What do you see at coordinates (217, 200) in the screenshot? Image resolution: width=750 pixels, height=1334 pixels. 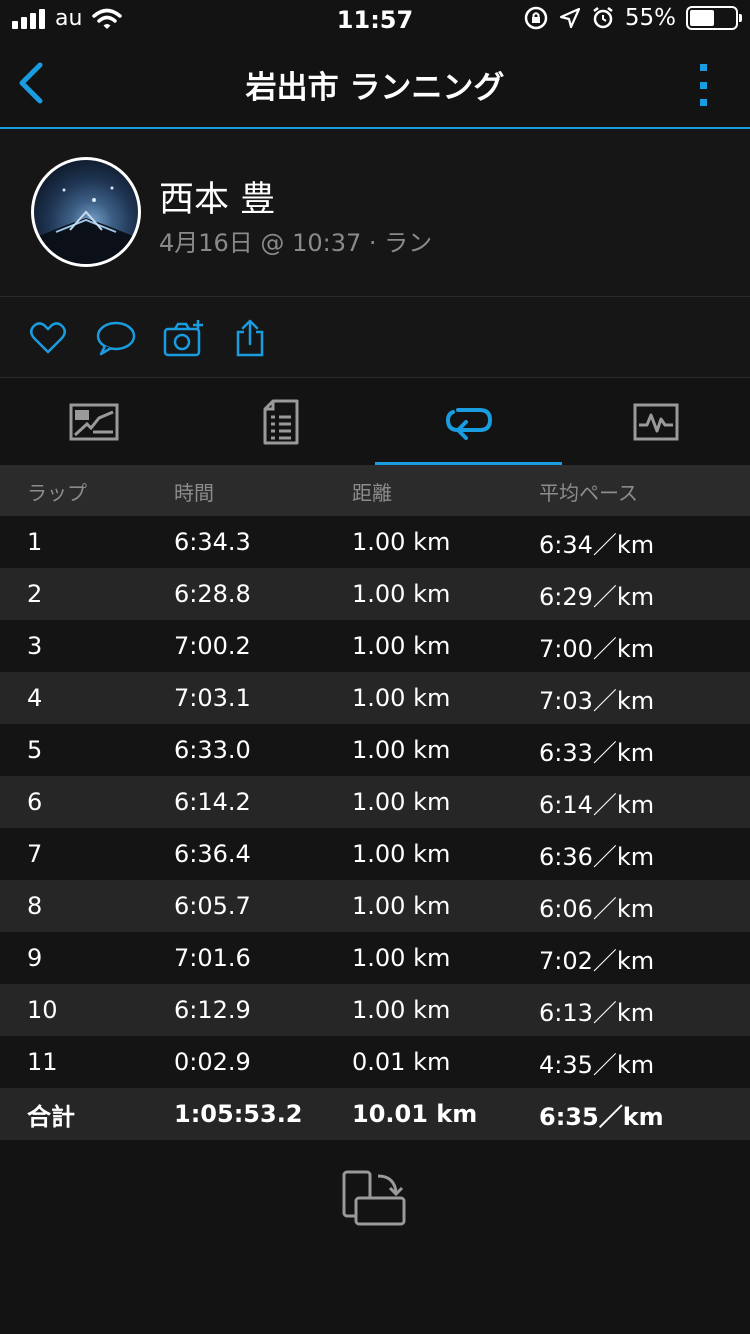 I see `user-name: 西本 豊` at bounding box center [217, 200].